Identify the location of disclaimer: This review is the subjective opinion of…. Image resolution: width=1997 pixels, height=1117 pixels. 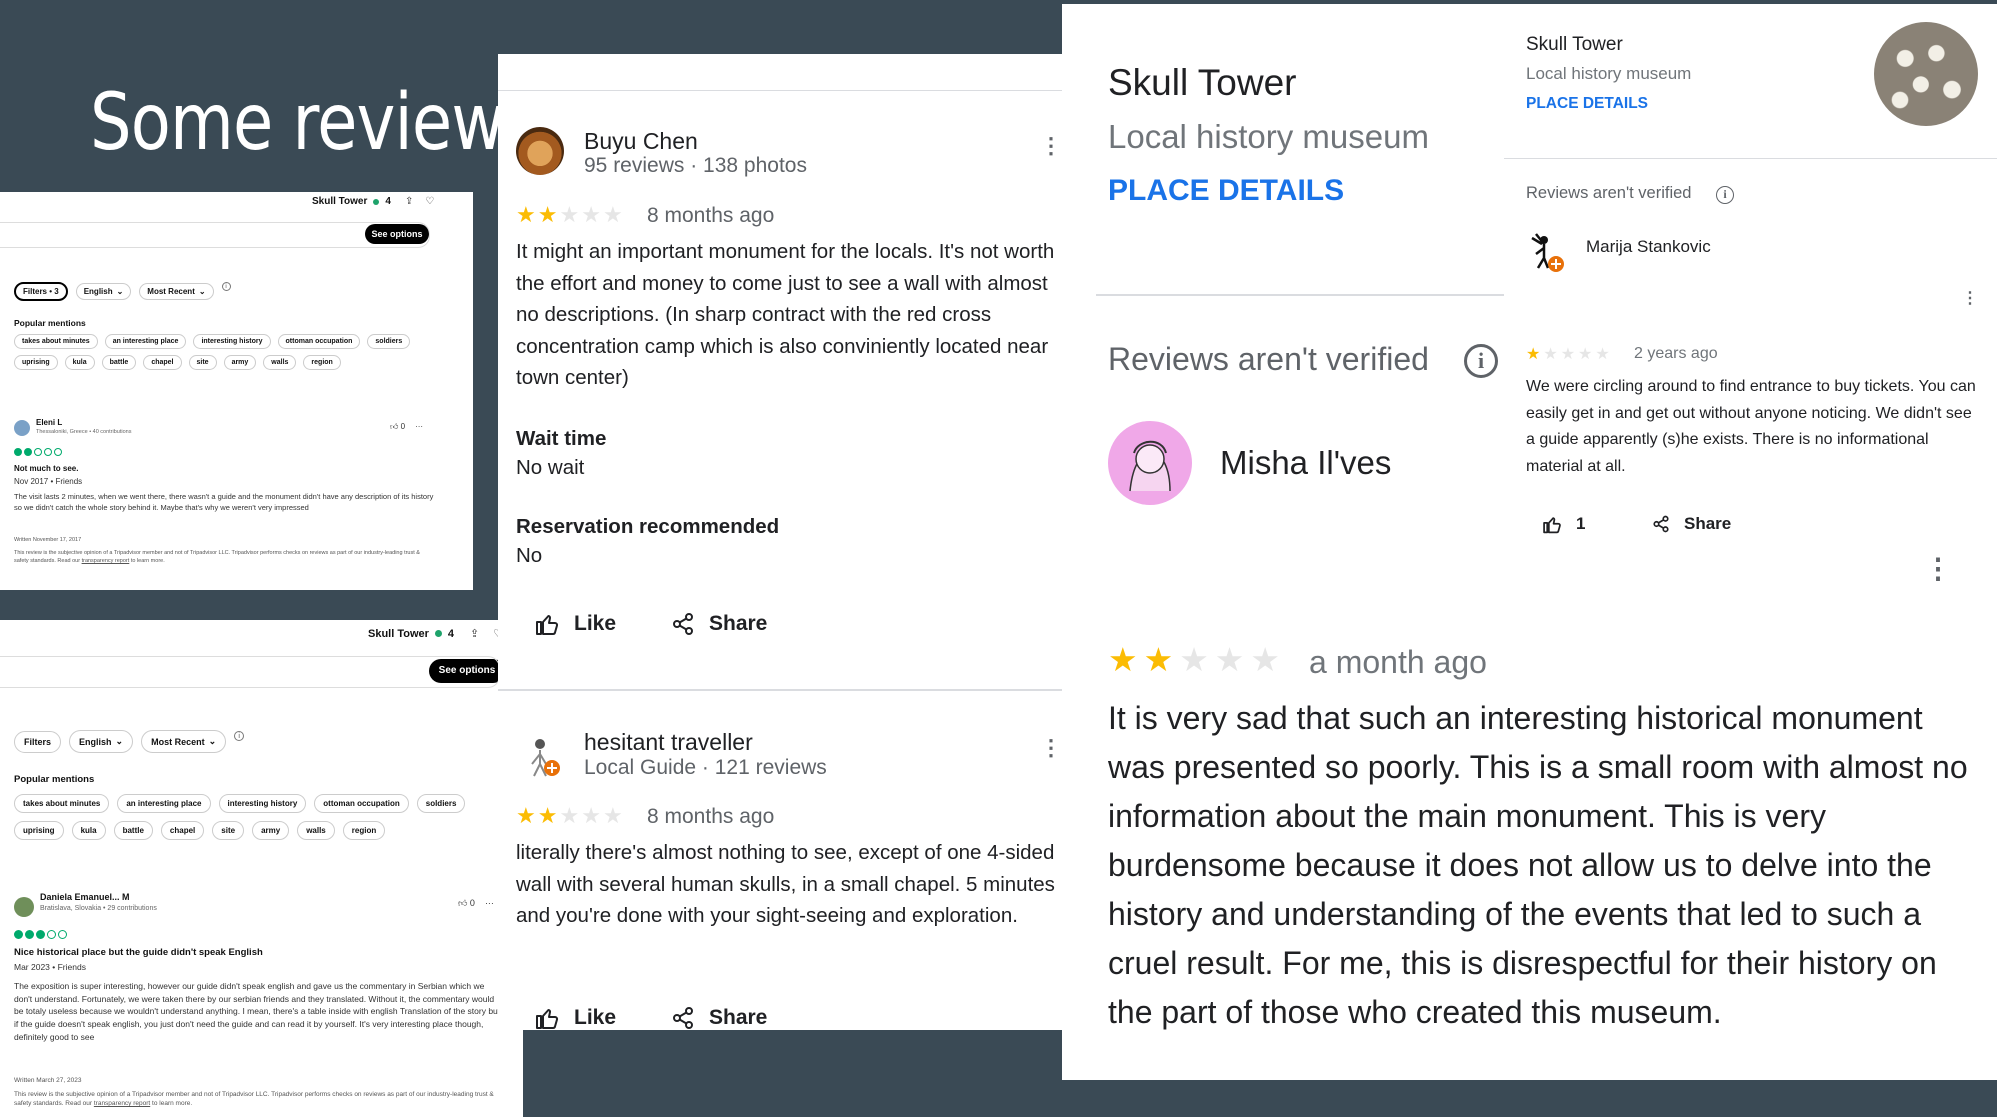
(259, 1099).